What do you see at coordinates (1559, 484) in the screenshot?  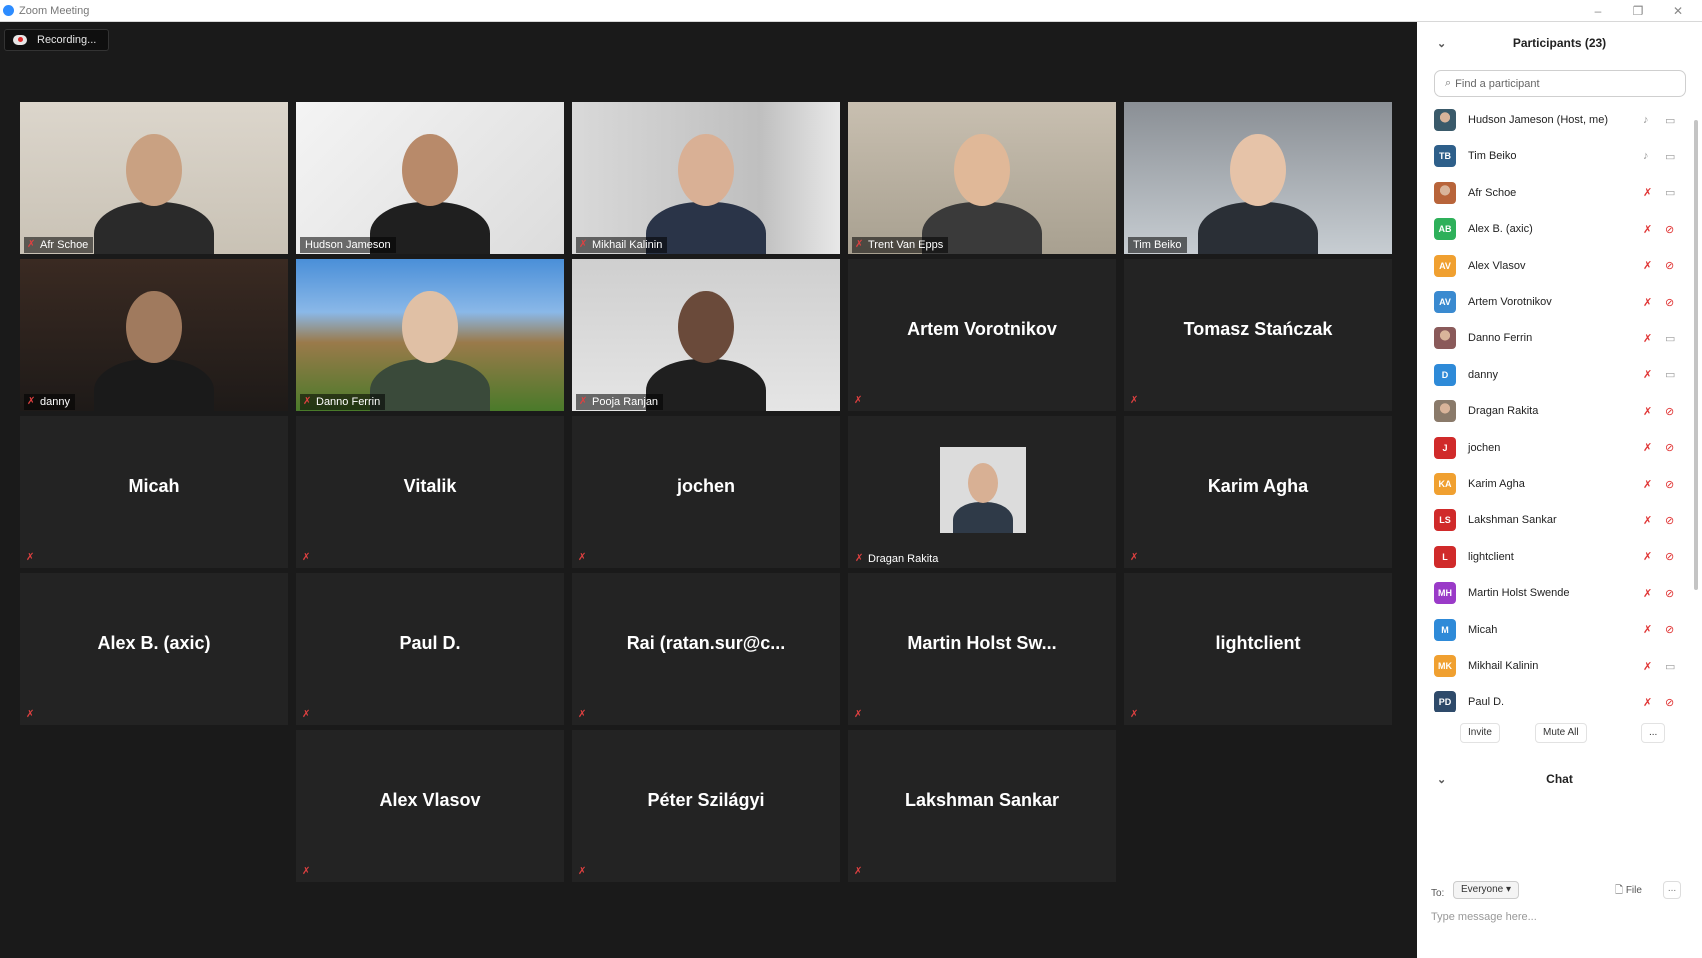 I see `participant-row: KA Karim Agha ✗ ⊘` at bounding box center [1559, 484].